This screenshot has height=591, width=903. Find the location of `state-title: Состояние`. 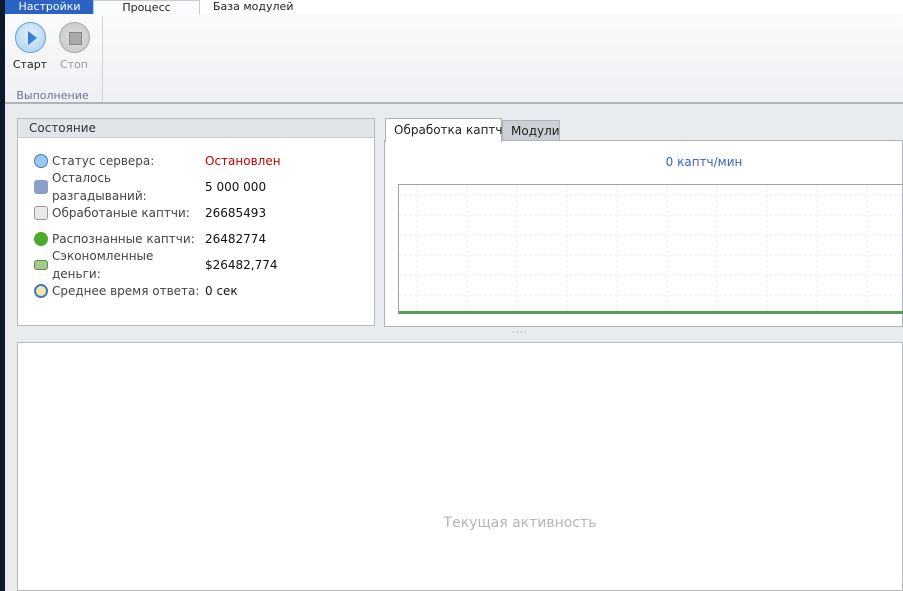

state-title: Состояние is located at coordinates (196, 128).